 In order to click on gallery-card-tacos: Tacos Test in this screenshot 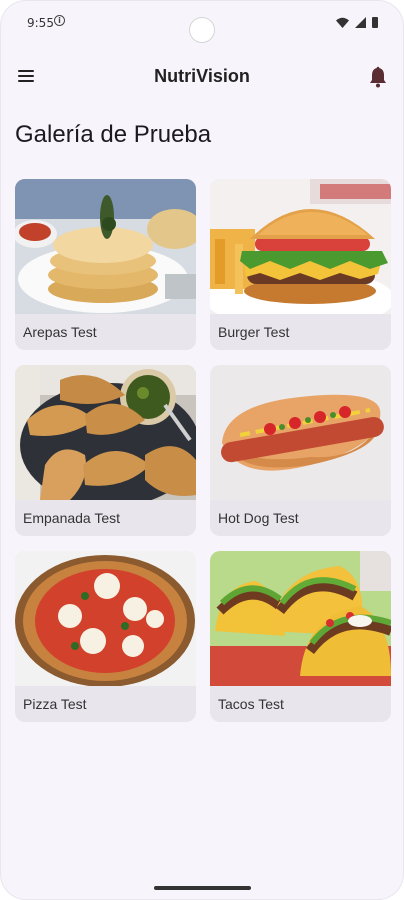, I will do `click(300, 636)`.